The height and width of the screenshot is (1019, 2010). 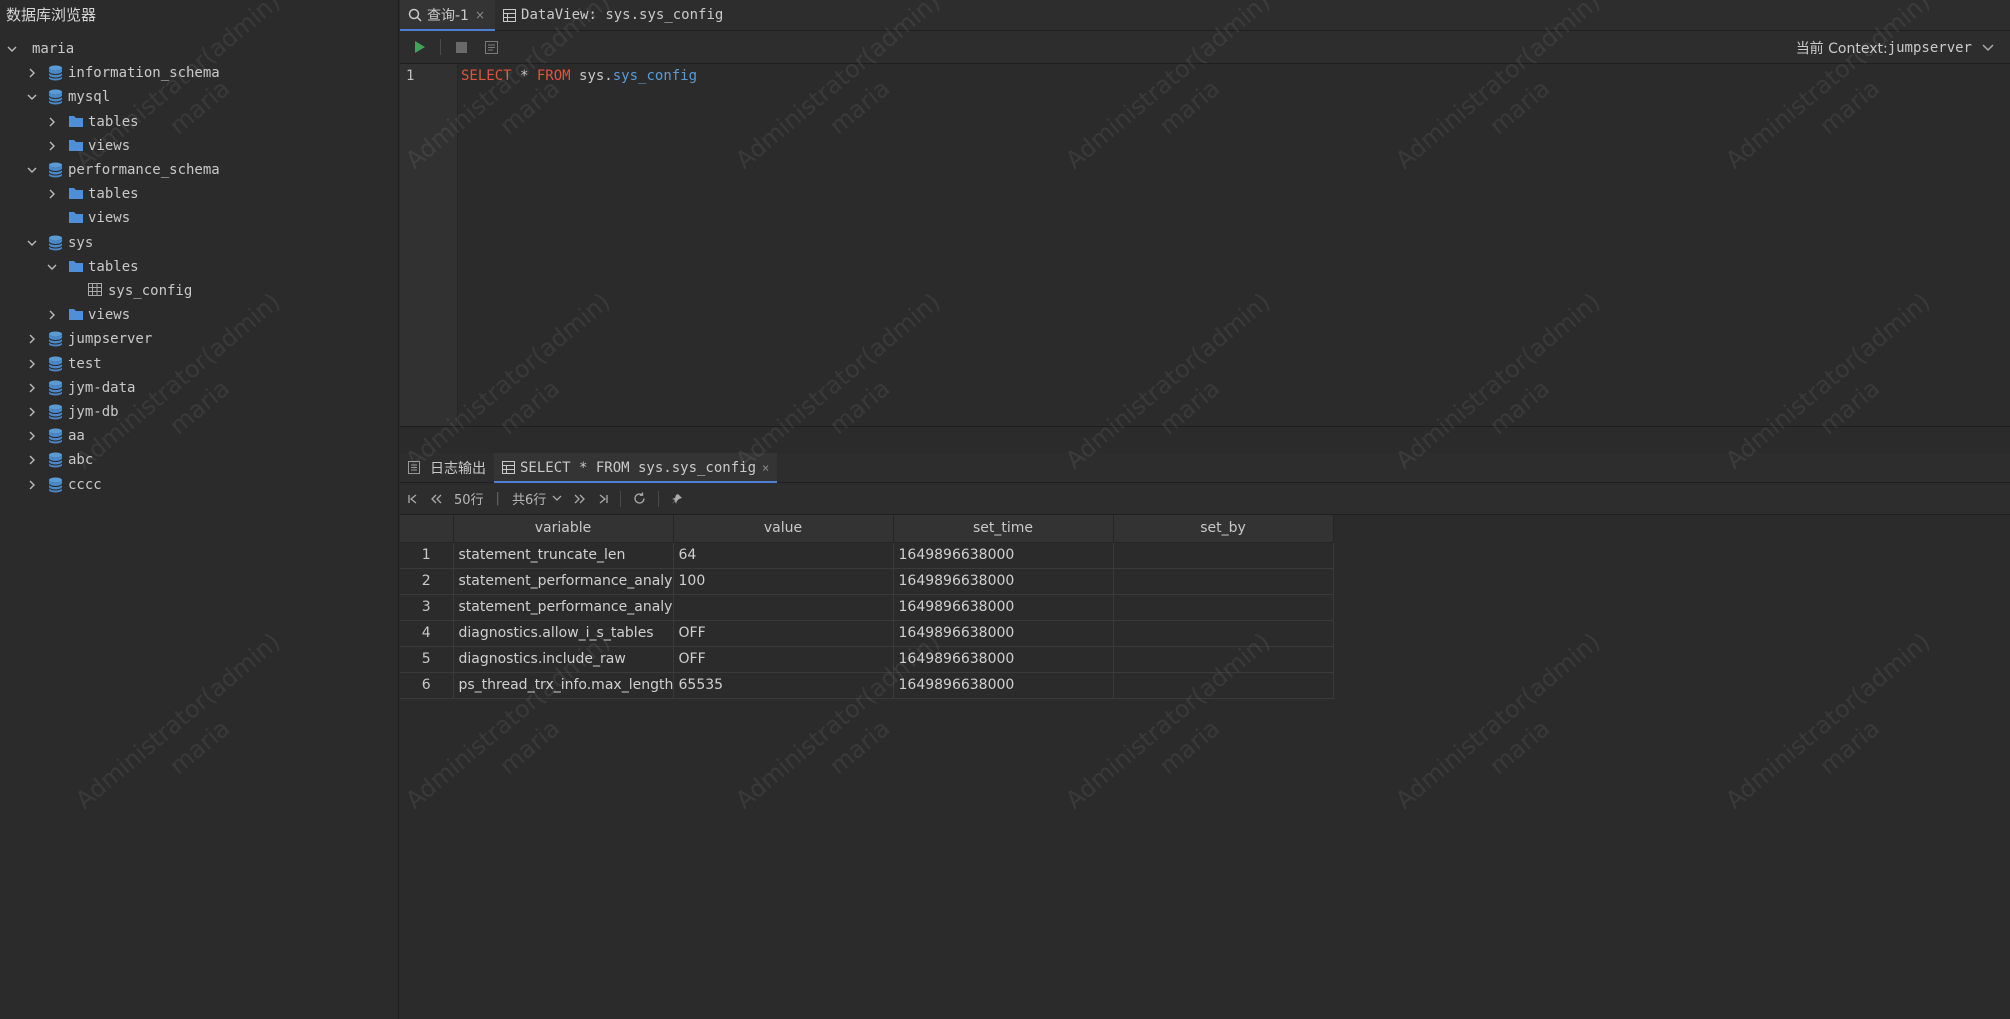 I want to click on format-button, so click(x=491, y=47).